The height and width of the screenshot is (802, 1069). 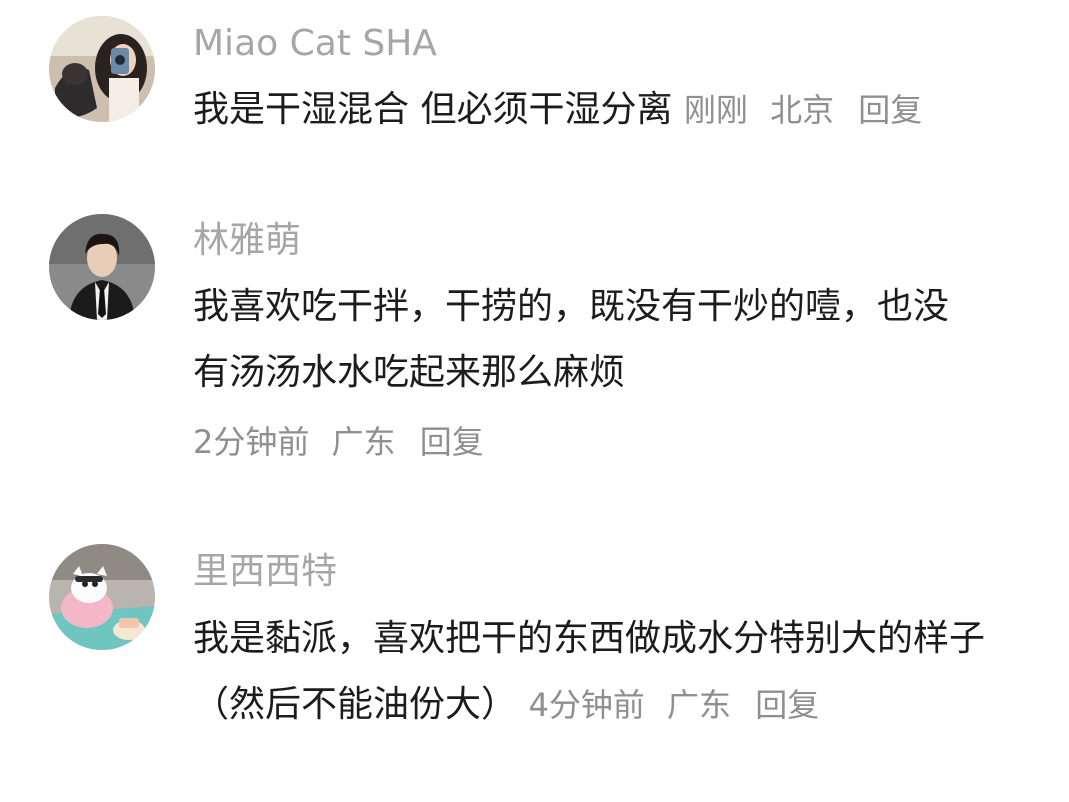 I want to click on comment-location: 北京, so click(x=802, y=110).